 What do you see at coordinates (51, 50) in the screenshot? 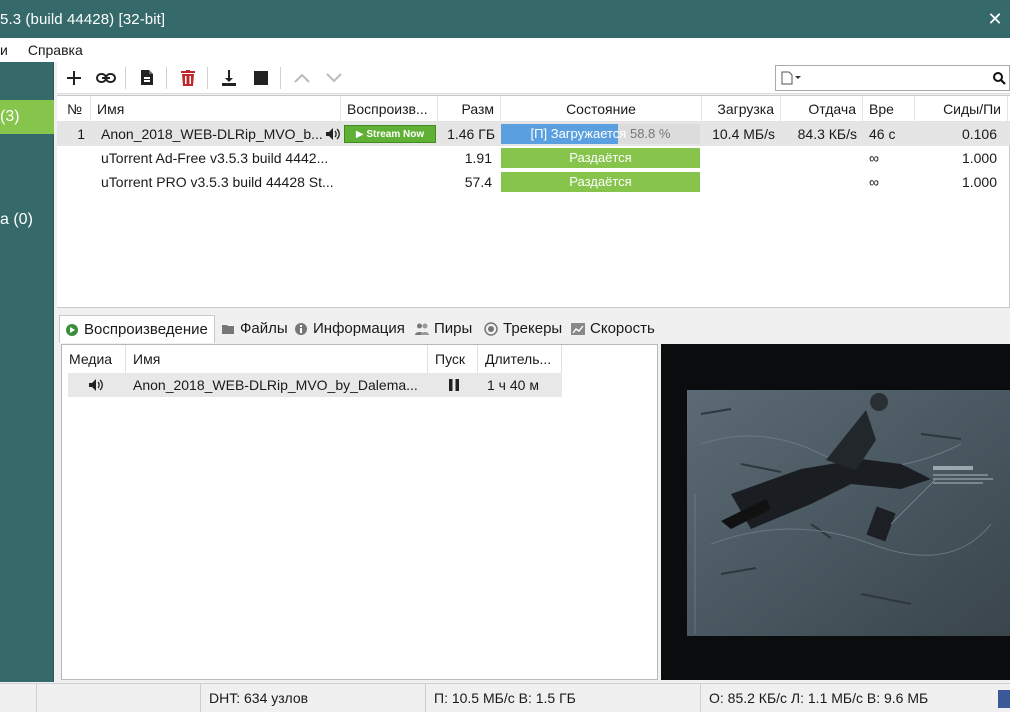
I see `menu-item-help: Справка` at bounding box center [51, 50].